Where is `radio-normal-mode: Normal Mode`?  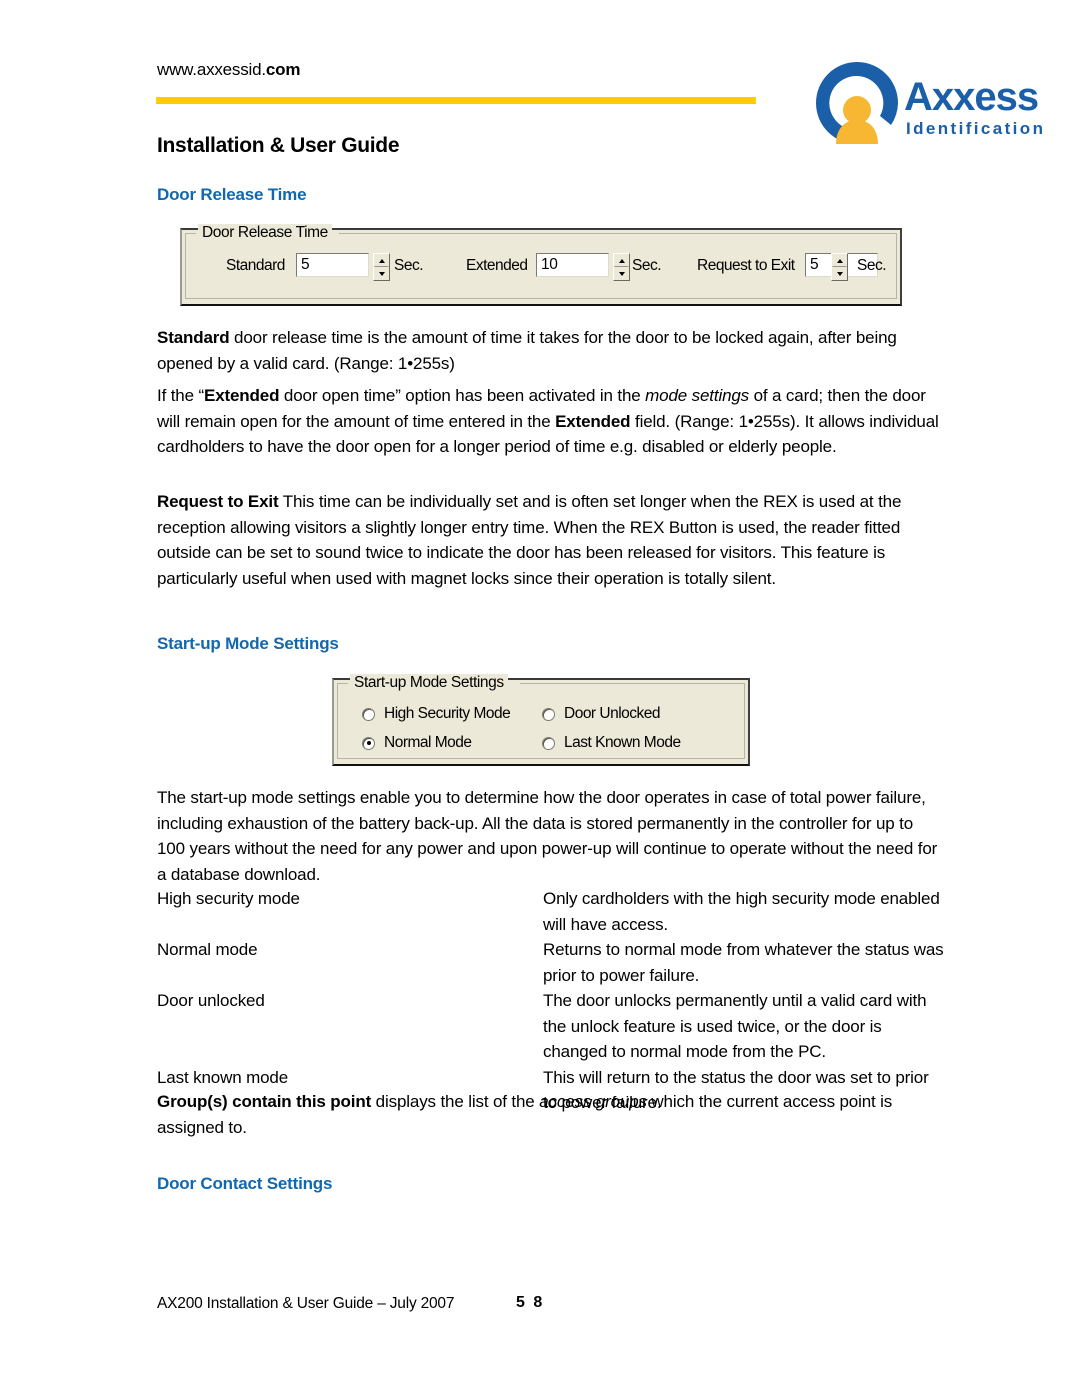
radio-normal-mode: Normal Mode is located at coordinates (417, 743).